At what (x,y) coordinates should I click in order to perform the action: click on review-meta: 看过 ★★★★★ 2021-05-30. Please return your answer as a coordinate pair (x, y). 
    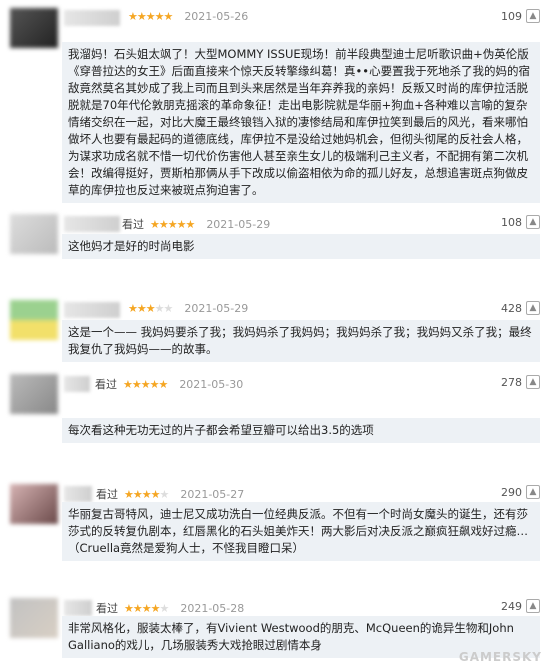
    Looking at the image, I should click on (169, 384).